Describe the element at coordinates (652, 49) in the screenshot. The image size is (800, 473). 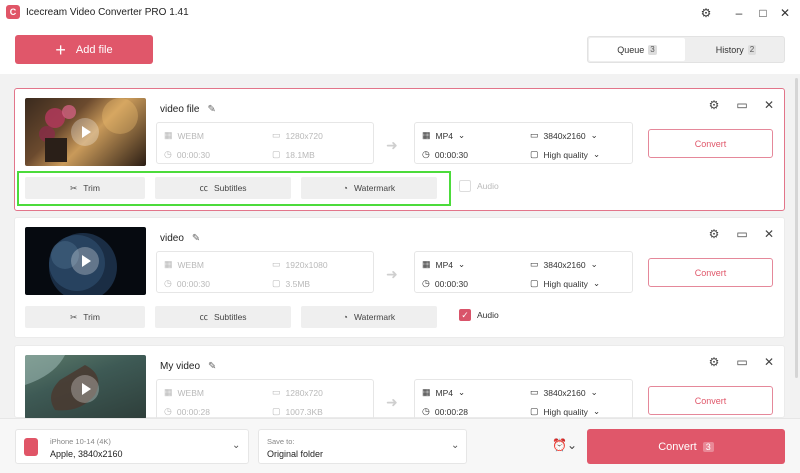
I see `tab-queue-count: 3` at that location.